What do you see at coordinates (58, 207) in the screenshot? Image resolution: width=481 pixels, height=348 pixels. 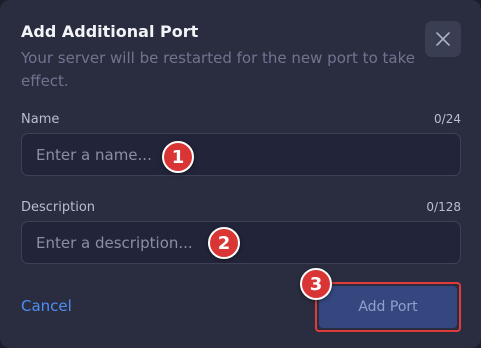 I see `description-label: Description` at bounding box center [58, 207].